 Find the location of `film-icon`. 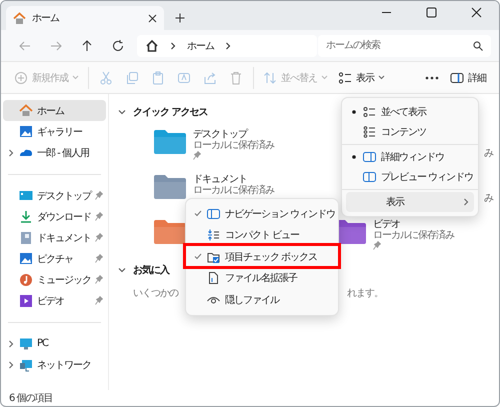

film-icon is located at coordinates (26, 301).